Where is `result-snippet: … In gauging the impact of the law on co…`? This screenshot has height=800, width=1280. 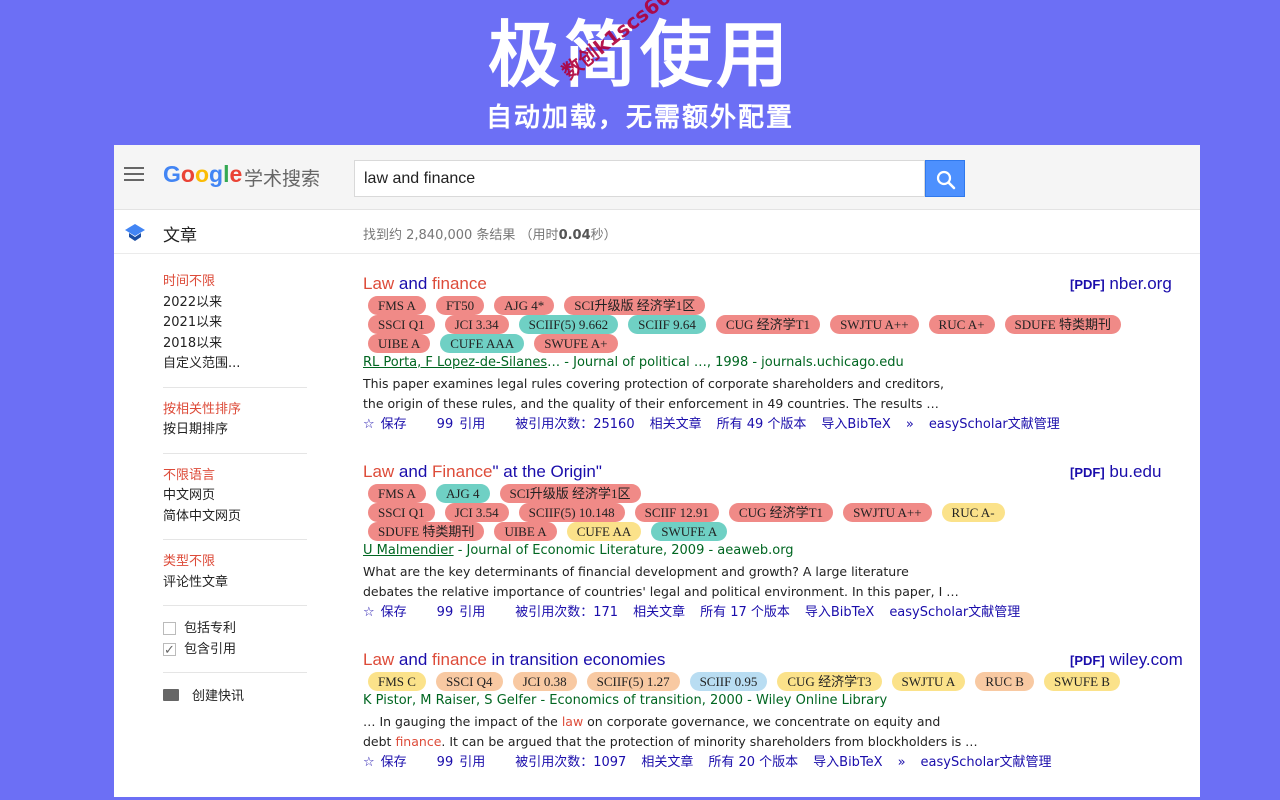 result-snippet: … In gauging the impact of the law on co… is located at coordinates (670, 731).